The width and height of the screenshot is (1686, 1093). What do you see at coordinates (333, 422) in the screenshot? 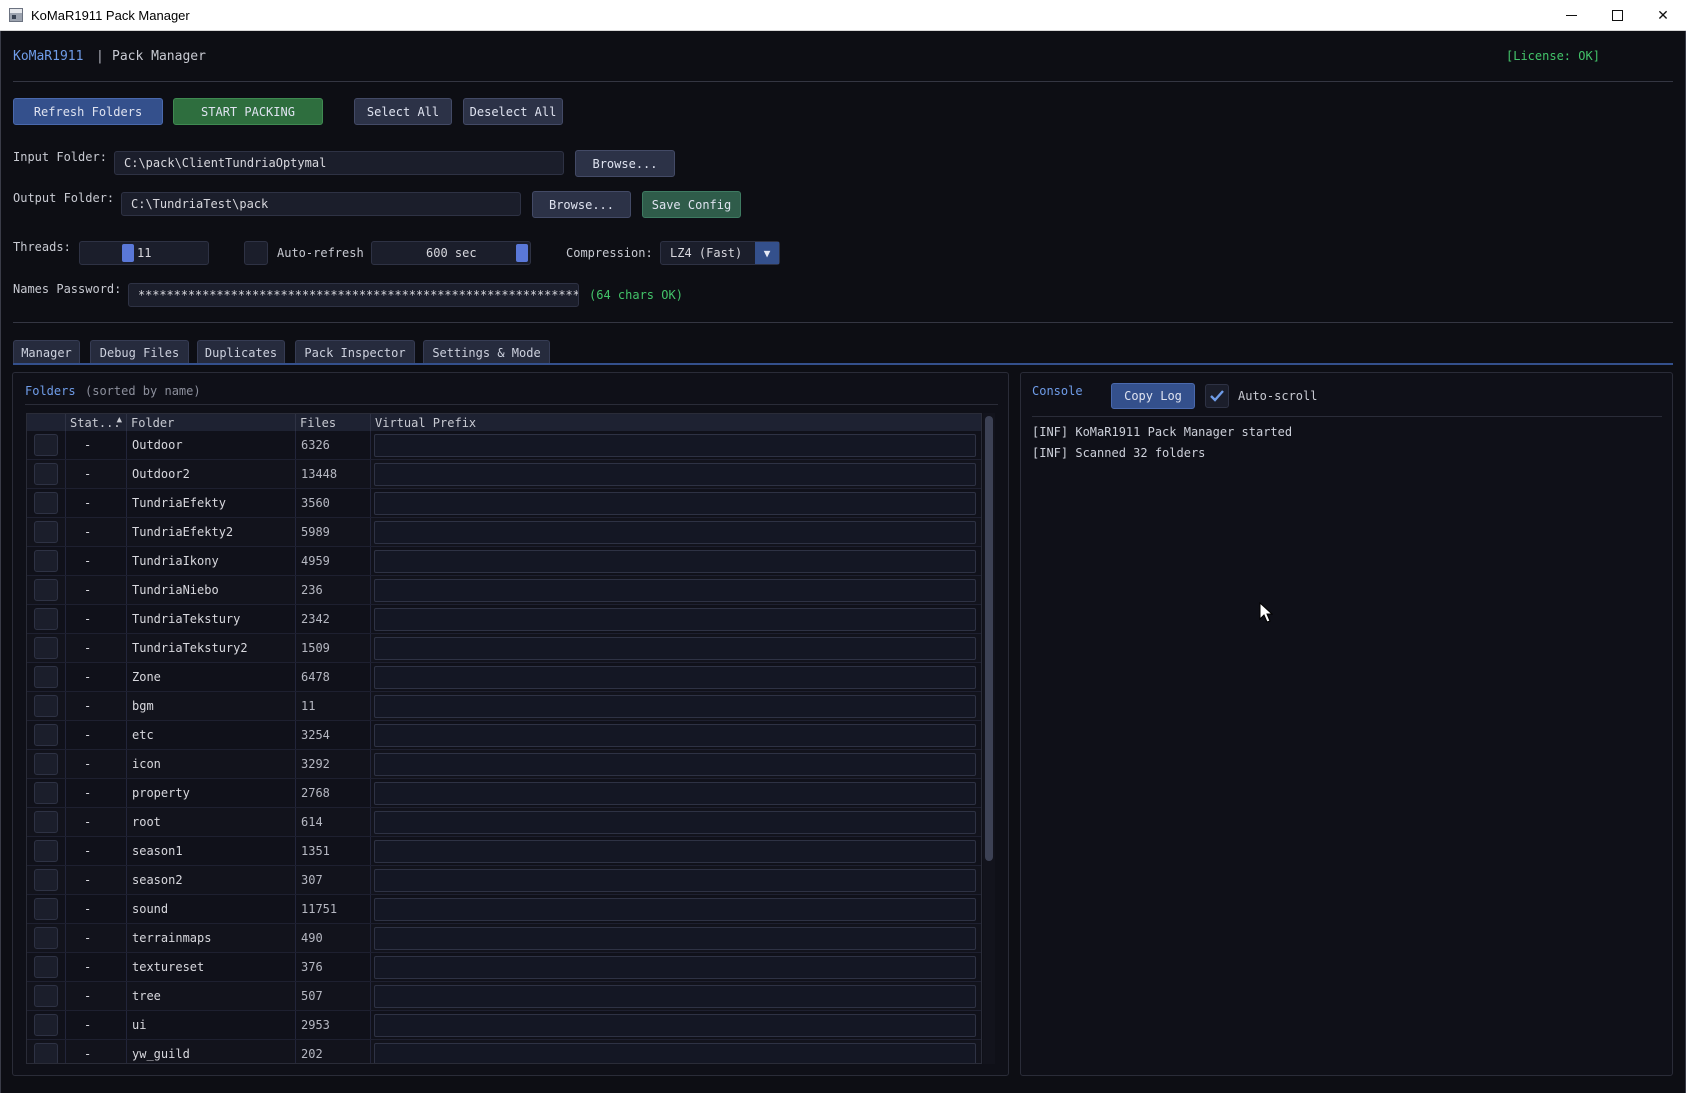
I see `column-files: Files` at bounding box center [333, 422].